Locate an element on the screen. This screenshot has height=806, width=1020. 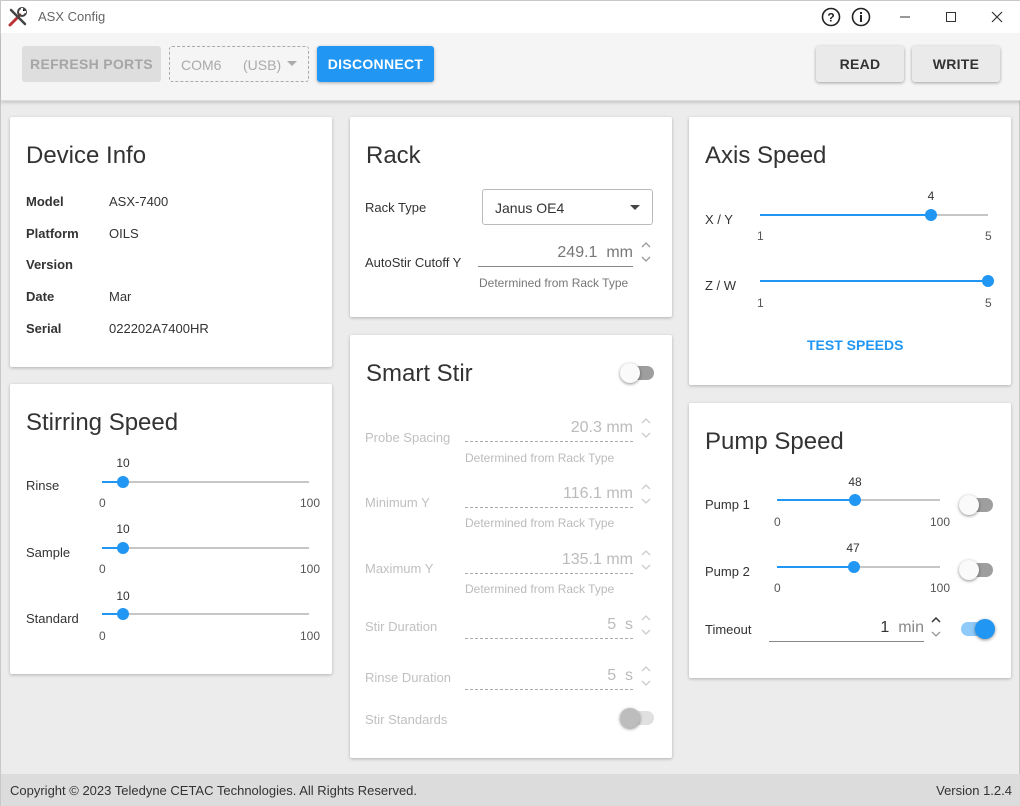
refresh-ports-button: REFRESH PORTS is located at coordinates (91, 64).